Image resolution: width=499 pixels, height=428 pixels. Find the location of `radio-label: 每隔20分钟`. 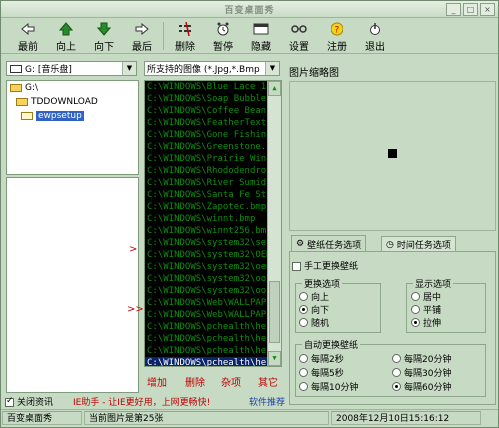

radio-label: 每隔20分钟 is located at coordinates (428, 360).